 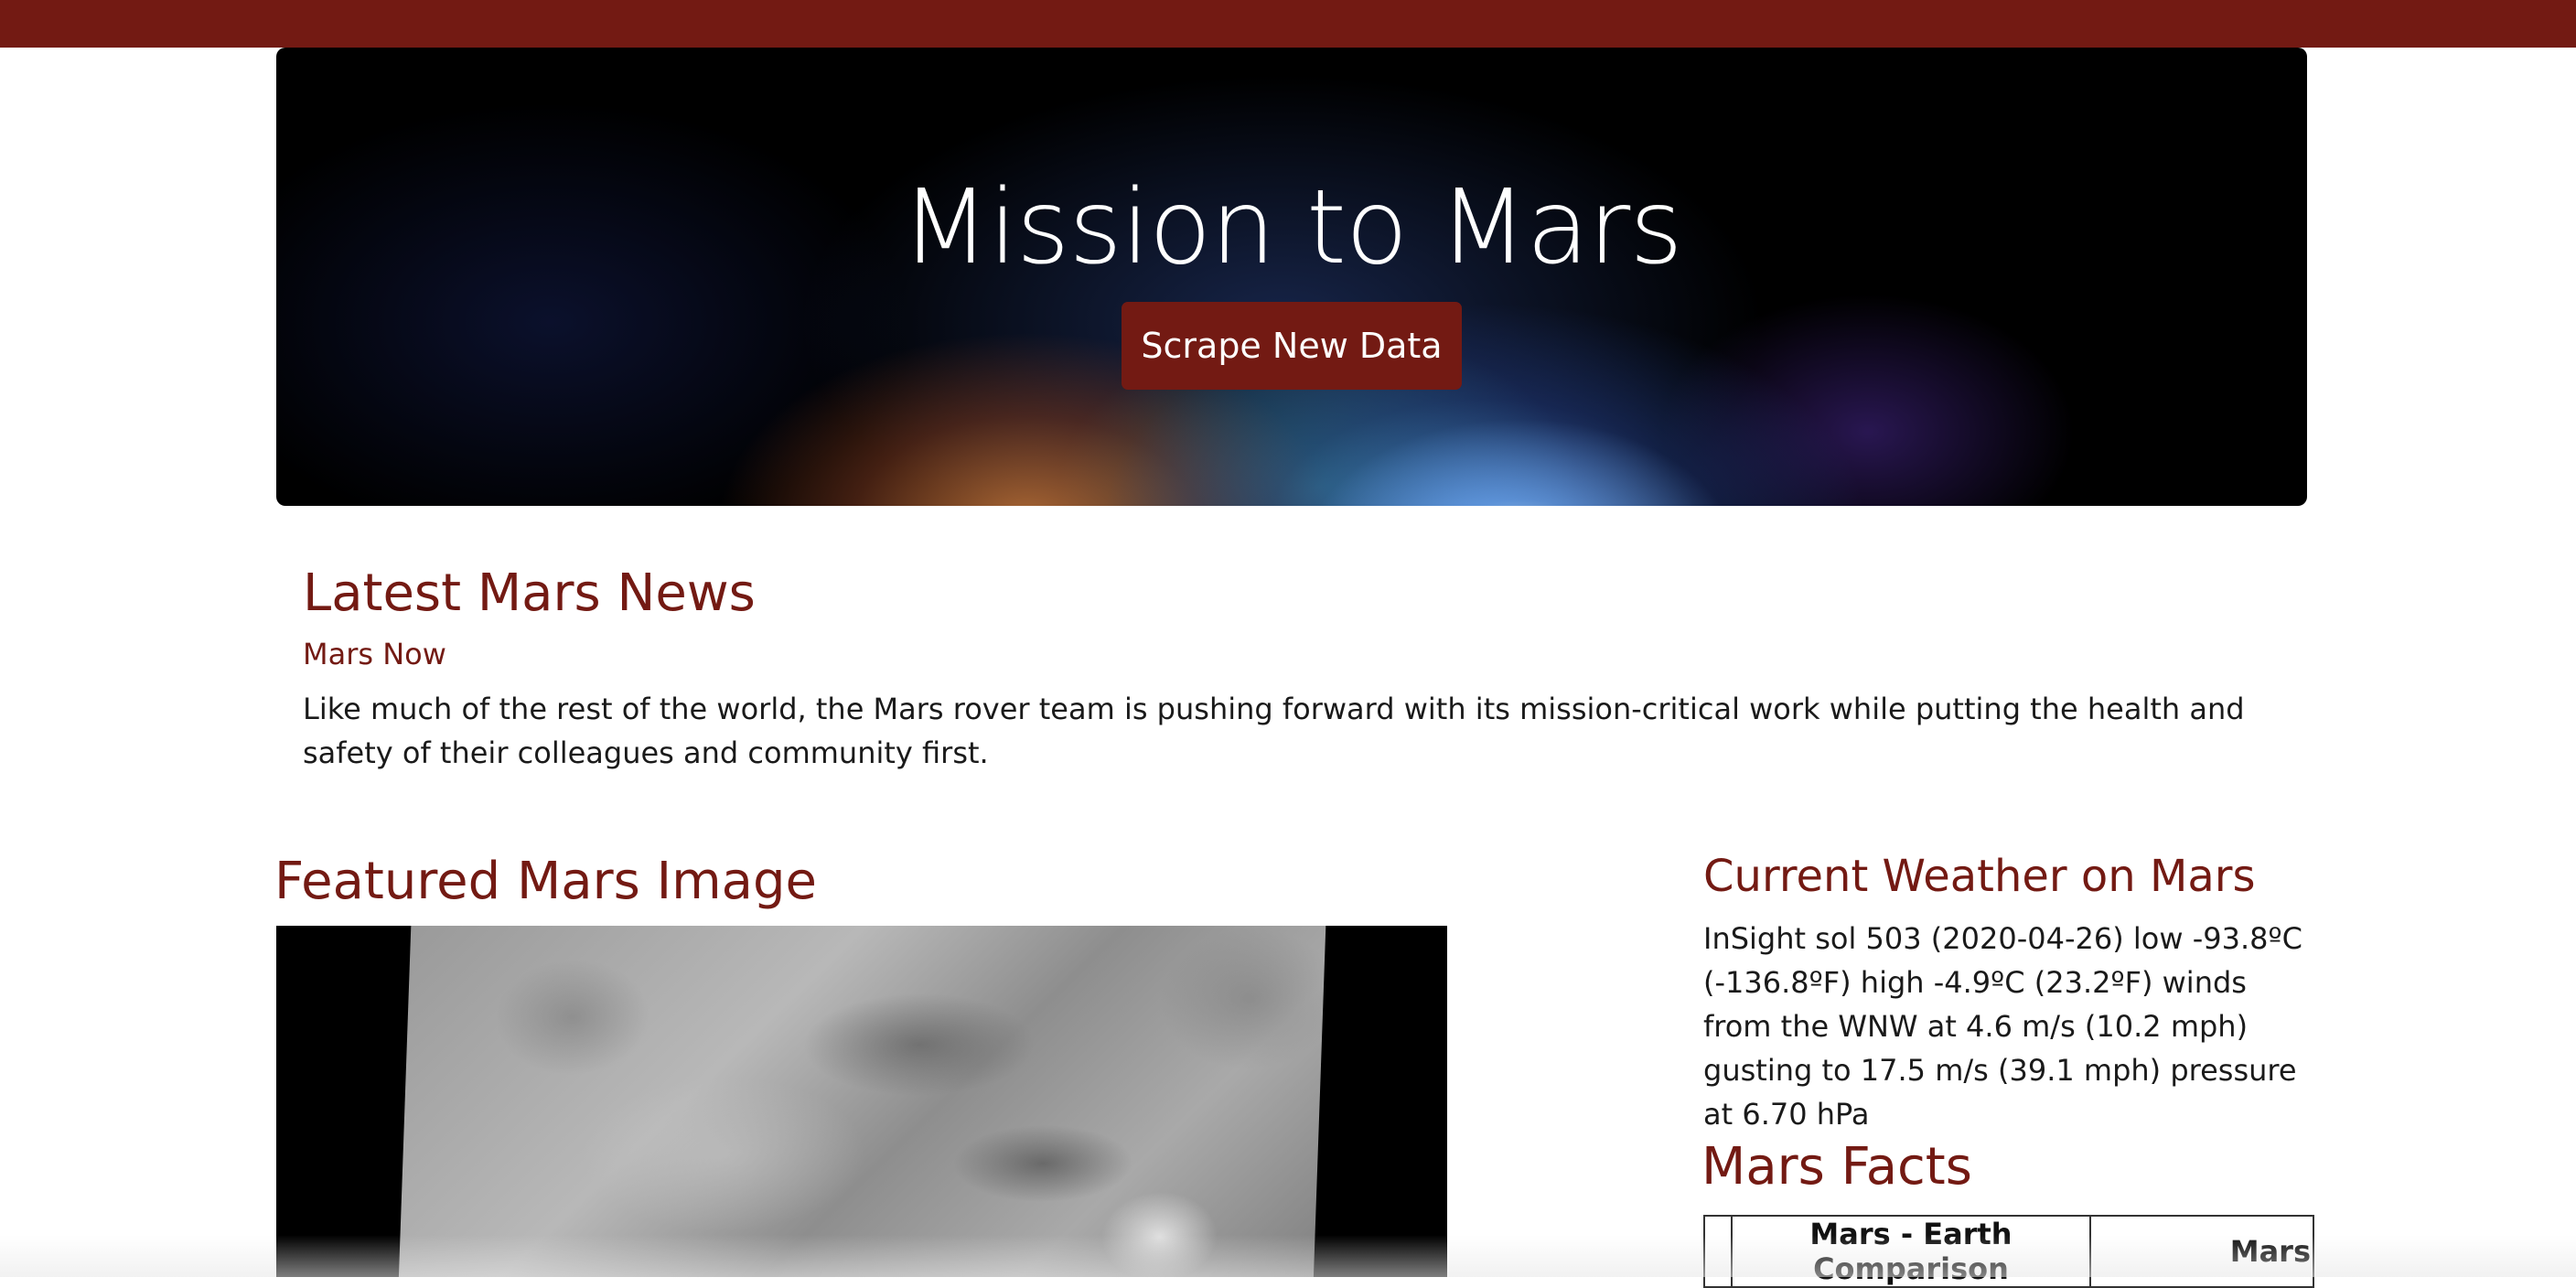 What do you see at coordinates (2008, 1167) in the screenshot?
I see `mars-facts-section: Mars Facts` at bounding box center [2008, 1167].